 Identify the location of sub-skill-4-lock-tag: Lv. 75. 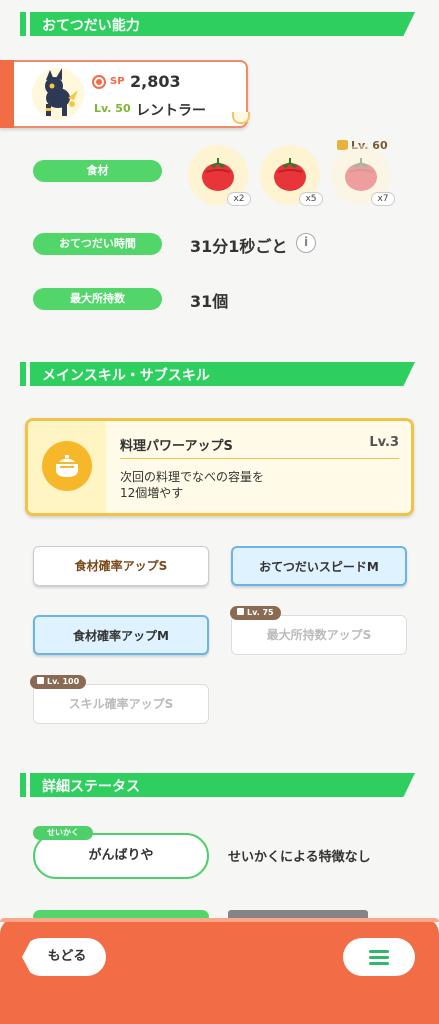
(255, 613).